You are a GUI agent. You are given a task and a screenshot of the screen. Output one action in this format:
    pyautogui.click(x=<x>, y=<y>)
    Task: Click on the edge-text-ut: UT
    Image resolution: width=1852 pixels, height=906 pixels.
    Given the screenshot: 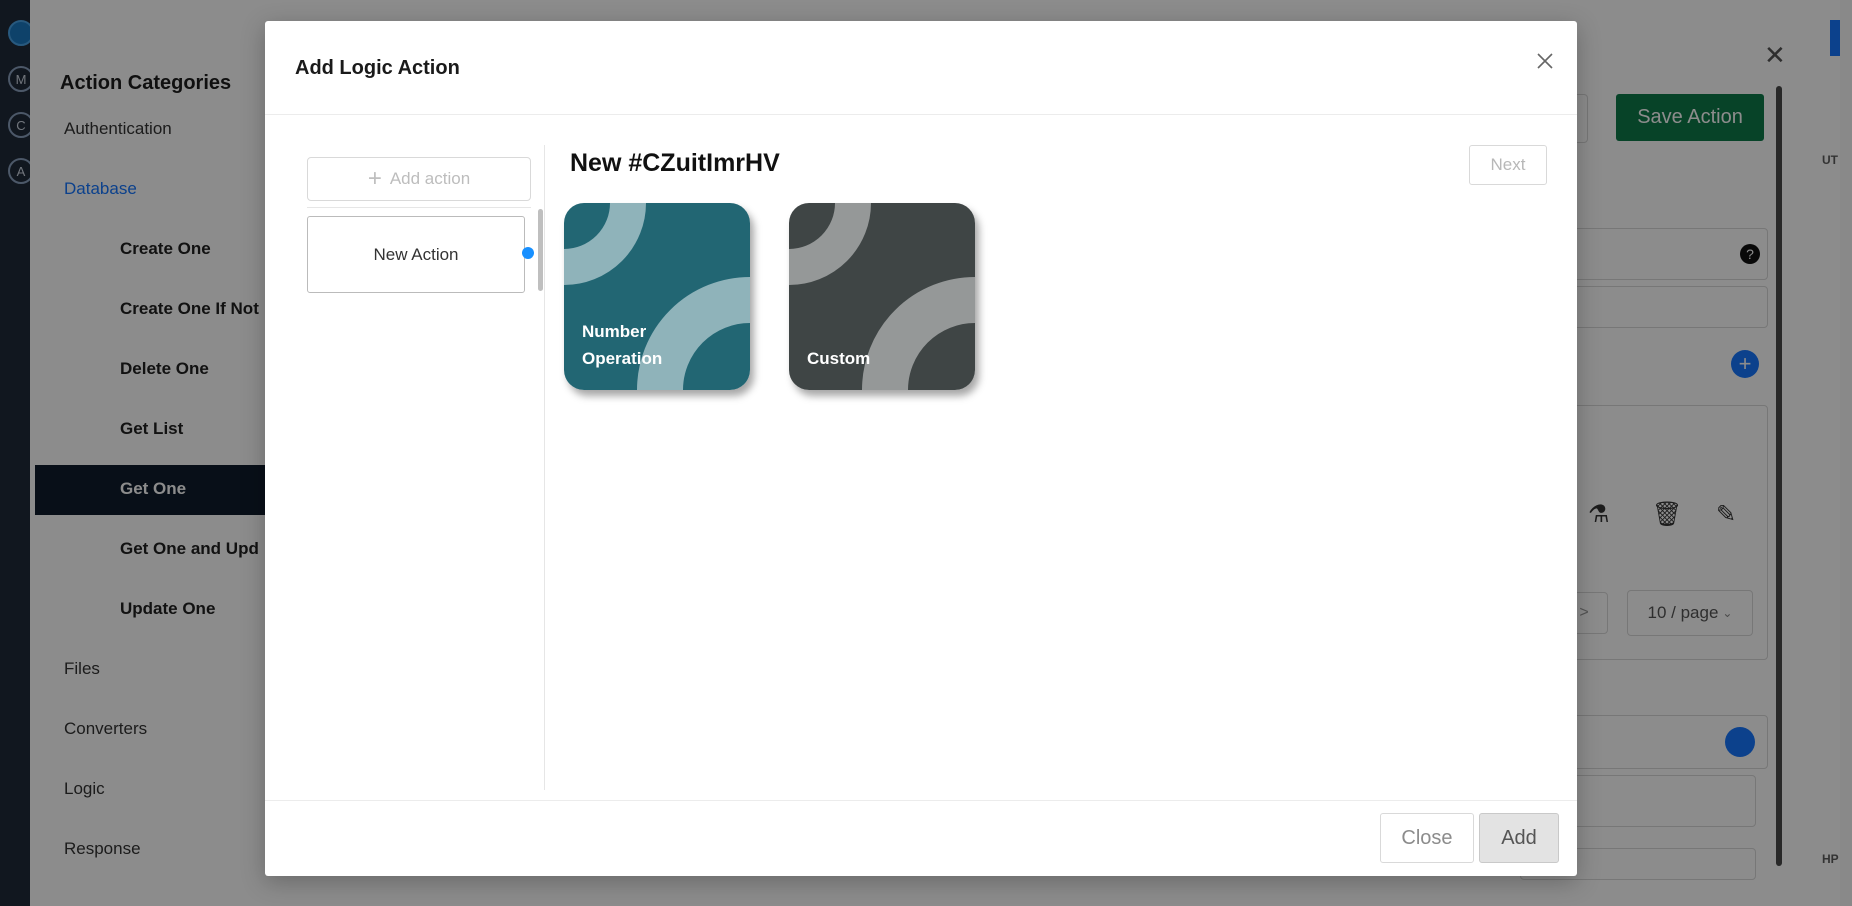 What is the action you would take?
    pyautogui.click(x=1830, y=160)
    